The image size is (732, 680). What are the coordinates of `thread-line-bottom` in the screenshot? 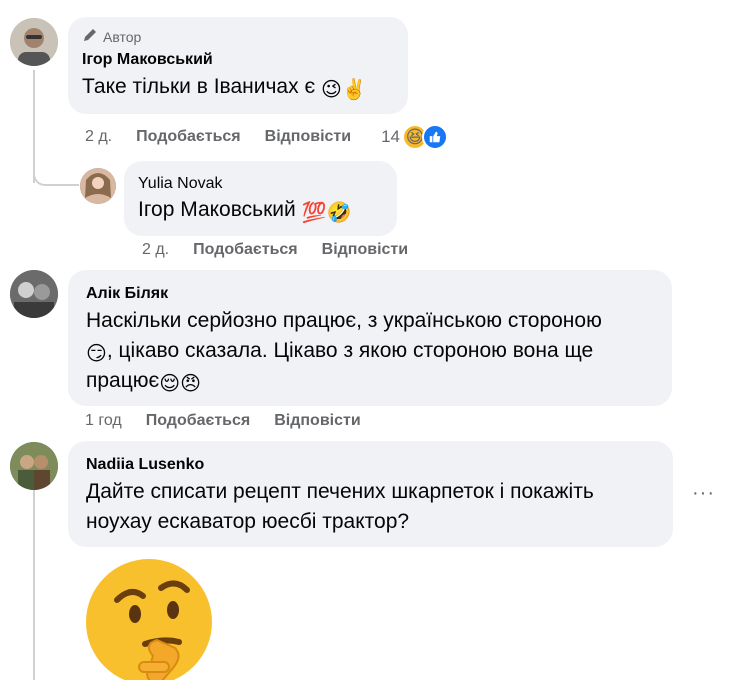 It's located at (34, 585).